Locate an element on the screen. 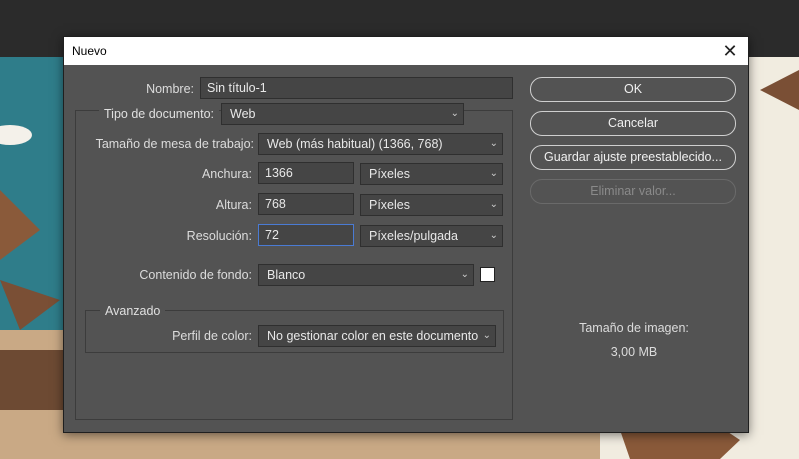 This screenshot has width=799, height=459. anchura-unit-select: Píxeles ⌄ is located at coordinates (431, 174).